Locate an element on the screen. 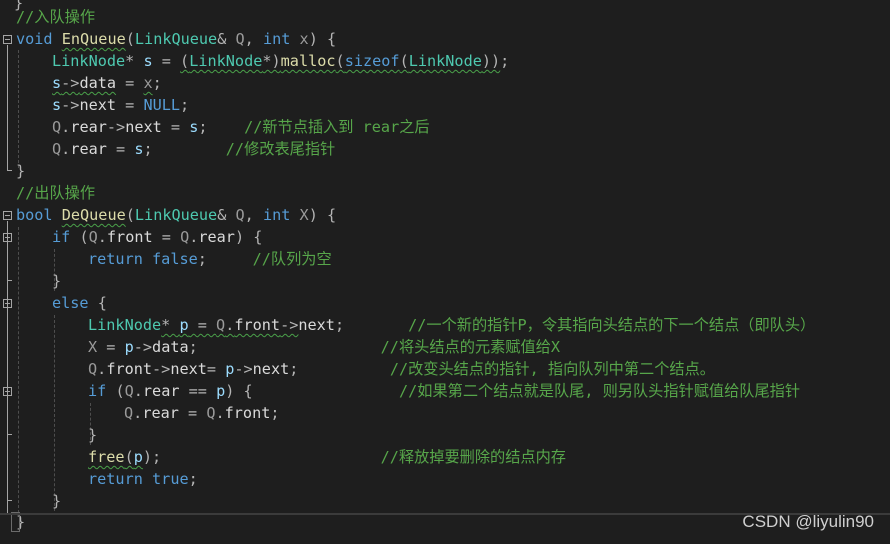 The width and height of the screenshot is (890, 544). fold-toggle-if-rear is located at coordinates (7, 391).